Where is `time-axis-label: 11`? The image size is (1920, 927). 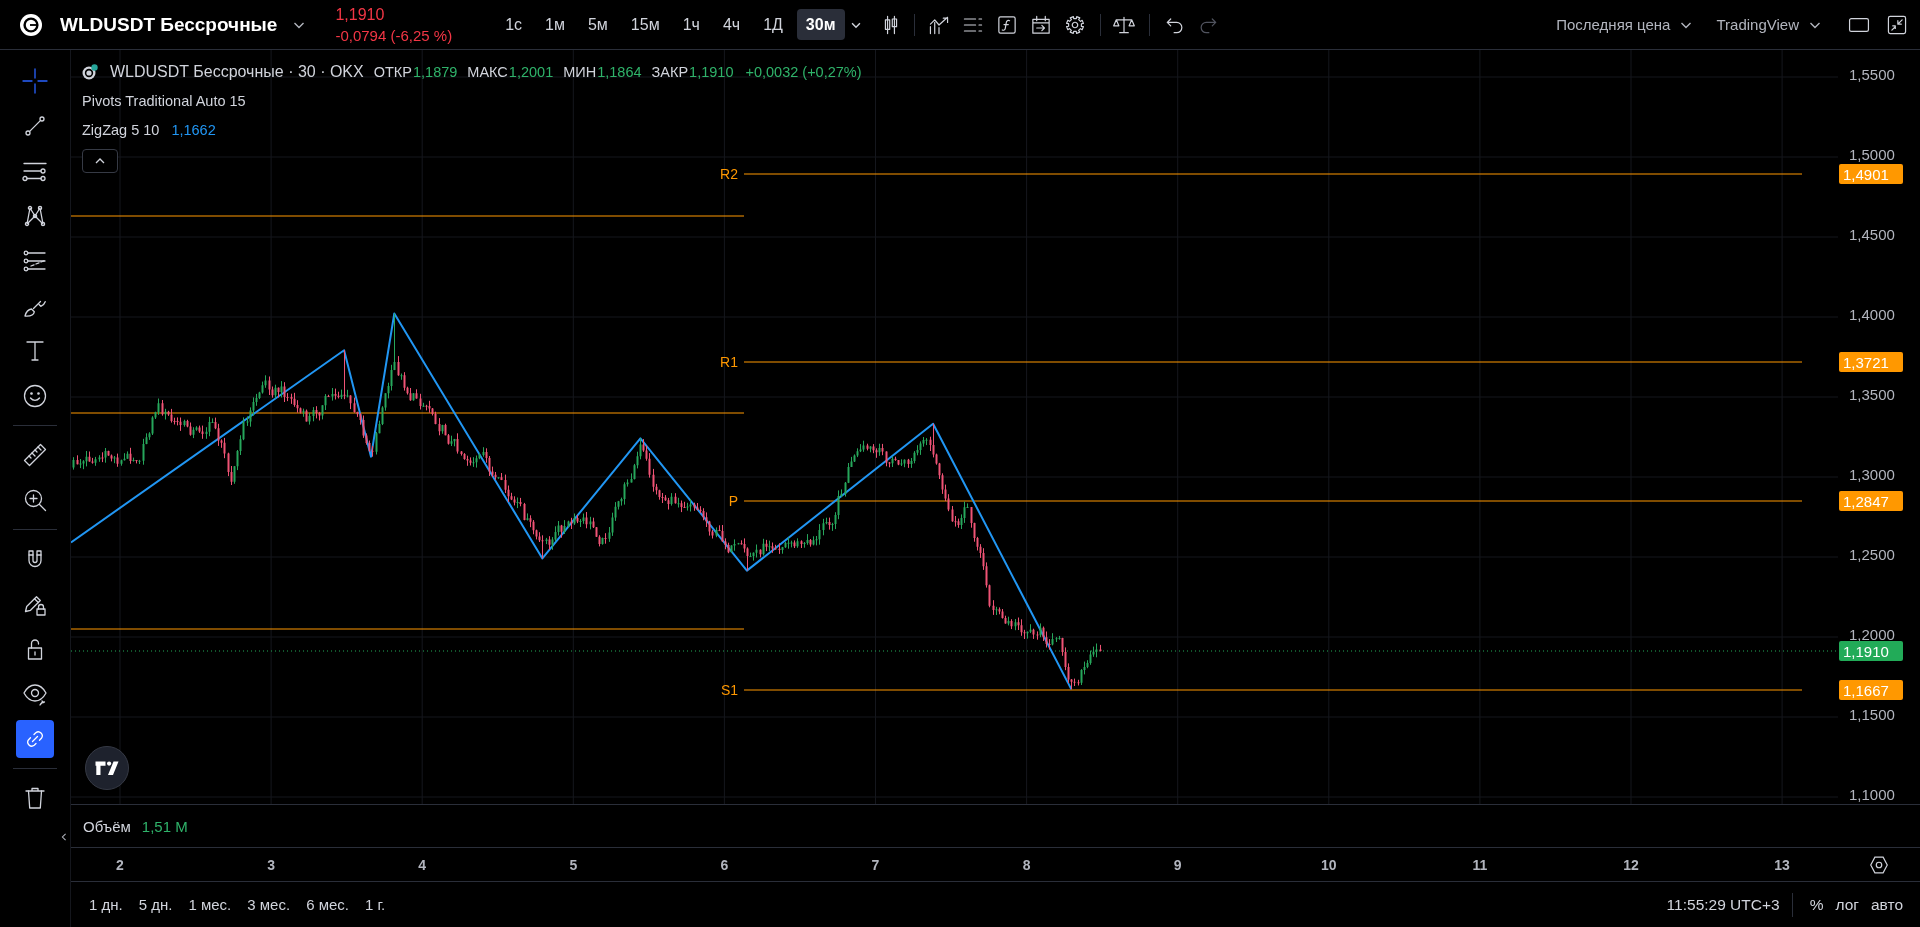
time-axis-label: 11 is located at coordinates (1480, 865).